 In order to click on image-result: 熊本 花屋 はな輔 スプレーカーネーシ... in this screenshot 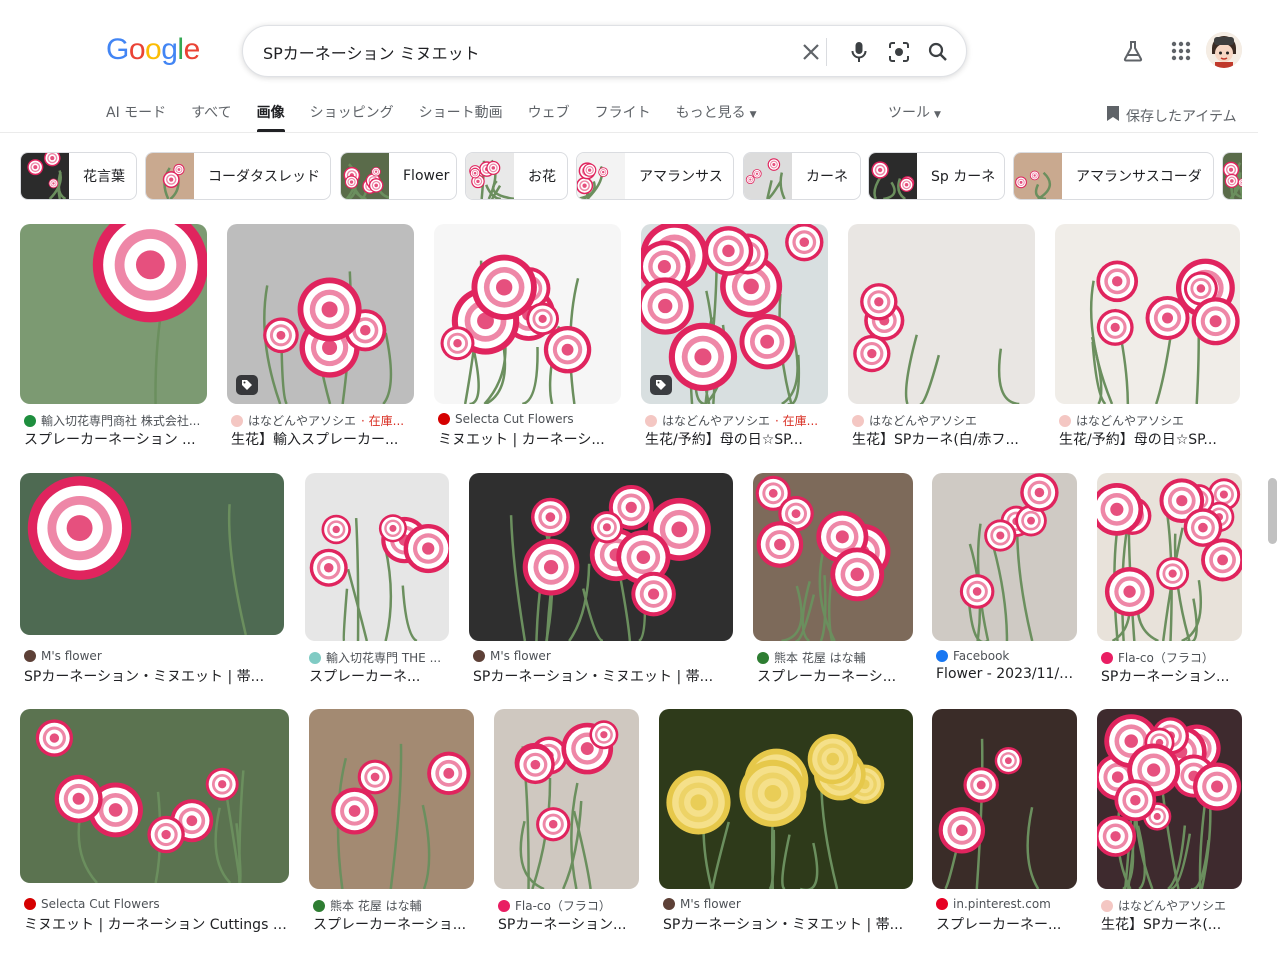, I will do `click(833, 585)`.